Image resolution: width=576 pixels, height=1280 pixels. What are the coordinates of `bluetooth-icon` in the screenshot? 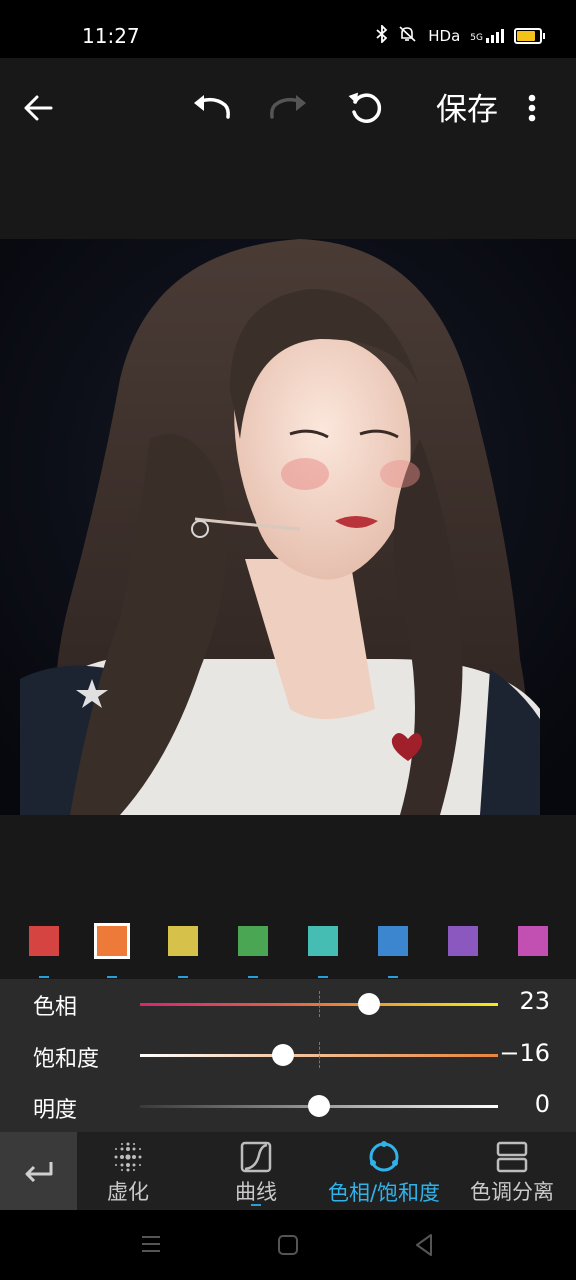 It's located at (382, 35).